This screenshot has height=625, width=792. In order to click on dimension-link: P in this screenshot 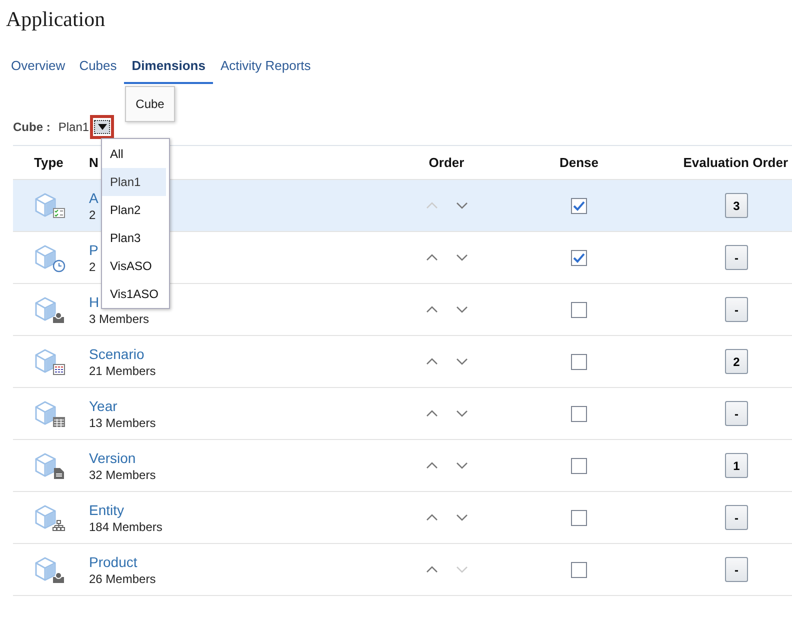, I will do `click(93, 250)`.